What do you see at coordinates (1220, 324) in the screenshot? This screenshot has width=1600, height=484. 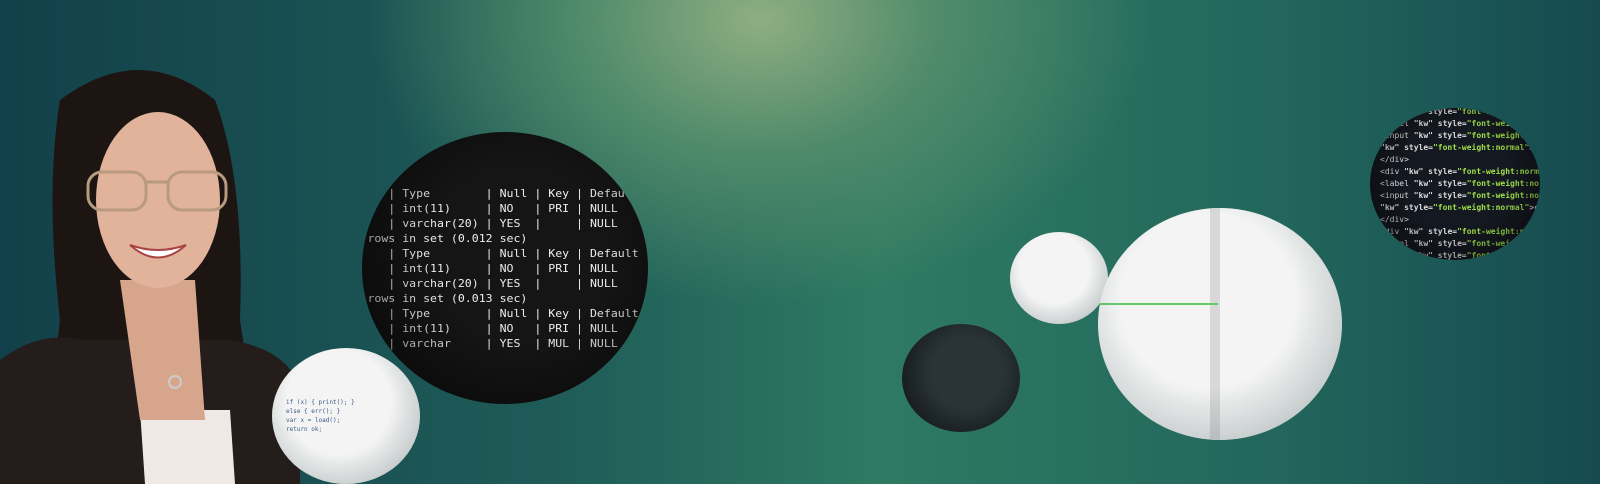 I see `code-editor-sphere-large` at bounding box center [1220, 324].